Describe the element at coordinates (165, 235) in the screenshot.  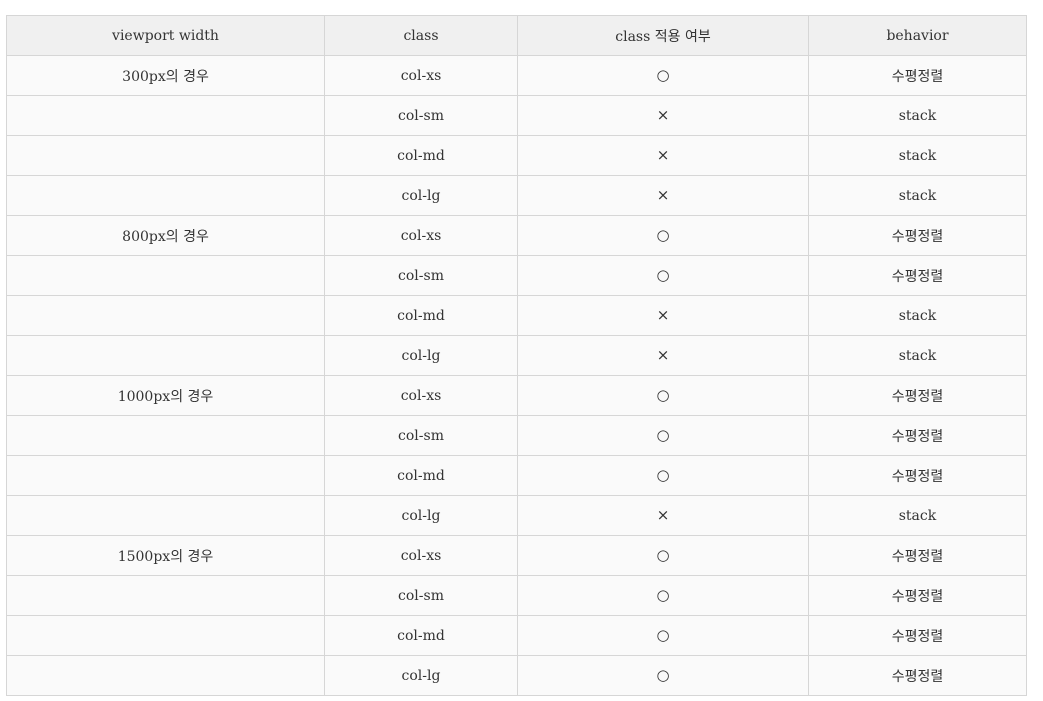
I see `cell-viewport-width: 800px의 경우` at that location.